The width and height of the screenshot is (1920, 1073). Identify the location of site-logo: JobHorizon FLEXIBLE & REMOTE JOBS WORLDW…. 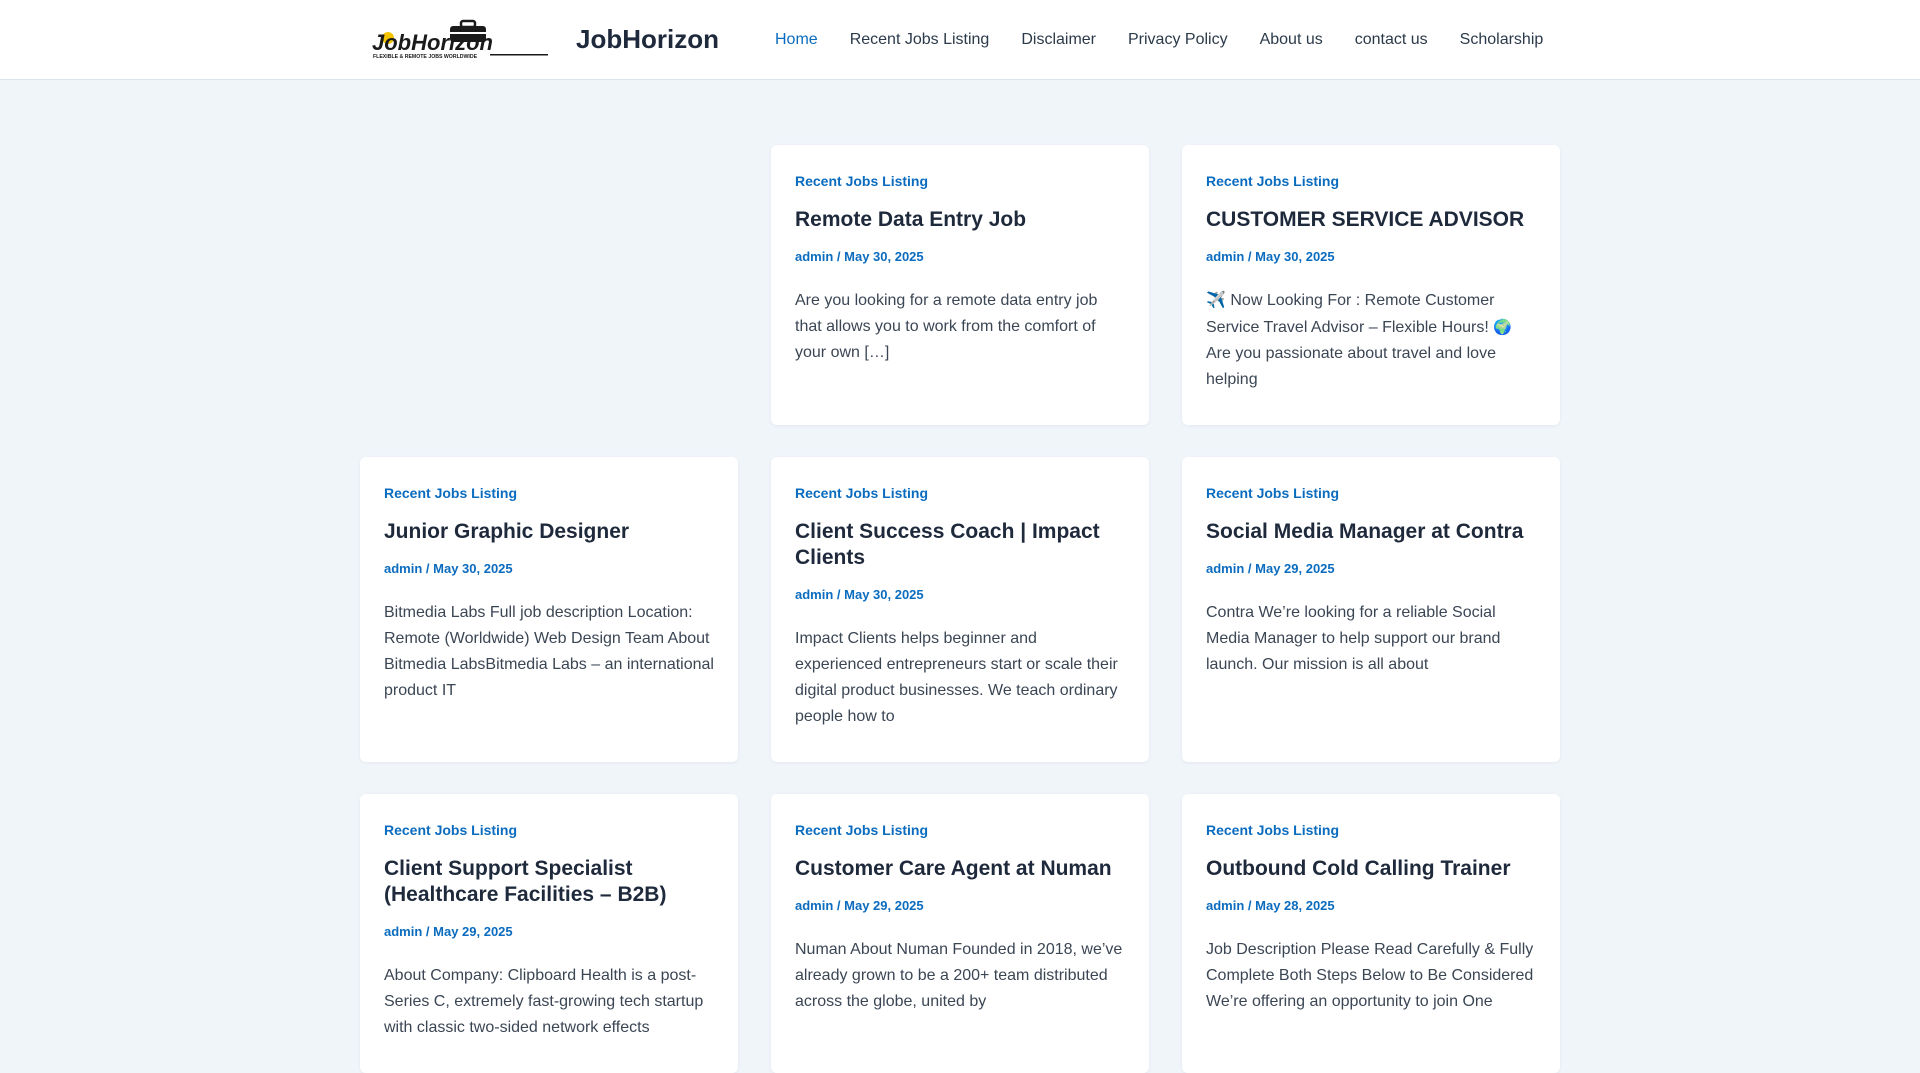
(461, 39).